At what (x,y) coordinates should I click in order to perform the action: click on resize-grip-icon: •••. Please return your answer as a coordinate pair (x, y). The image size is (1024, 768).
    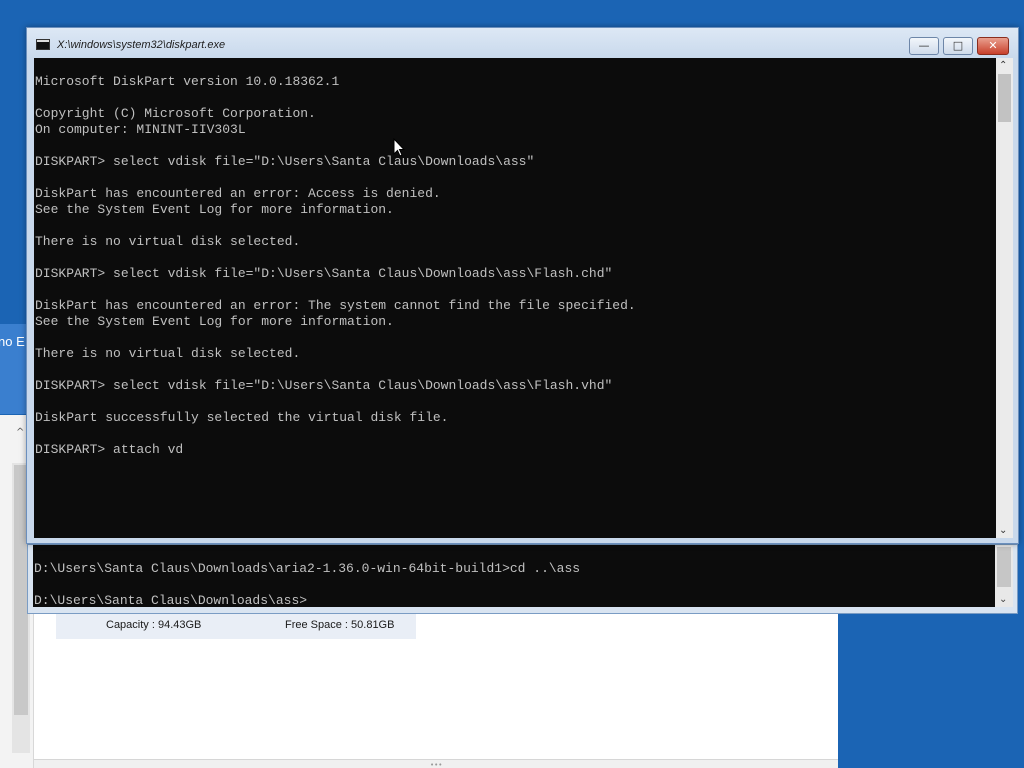
    Looking at the image, I should click on (436, 764).